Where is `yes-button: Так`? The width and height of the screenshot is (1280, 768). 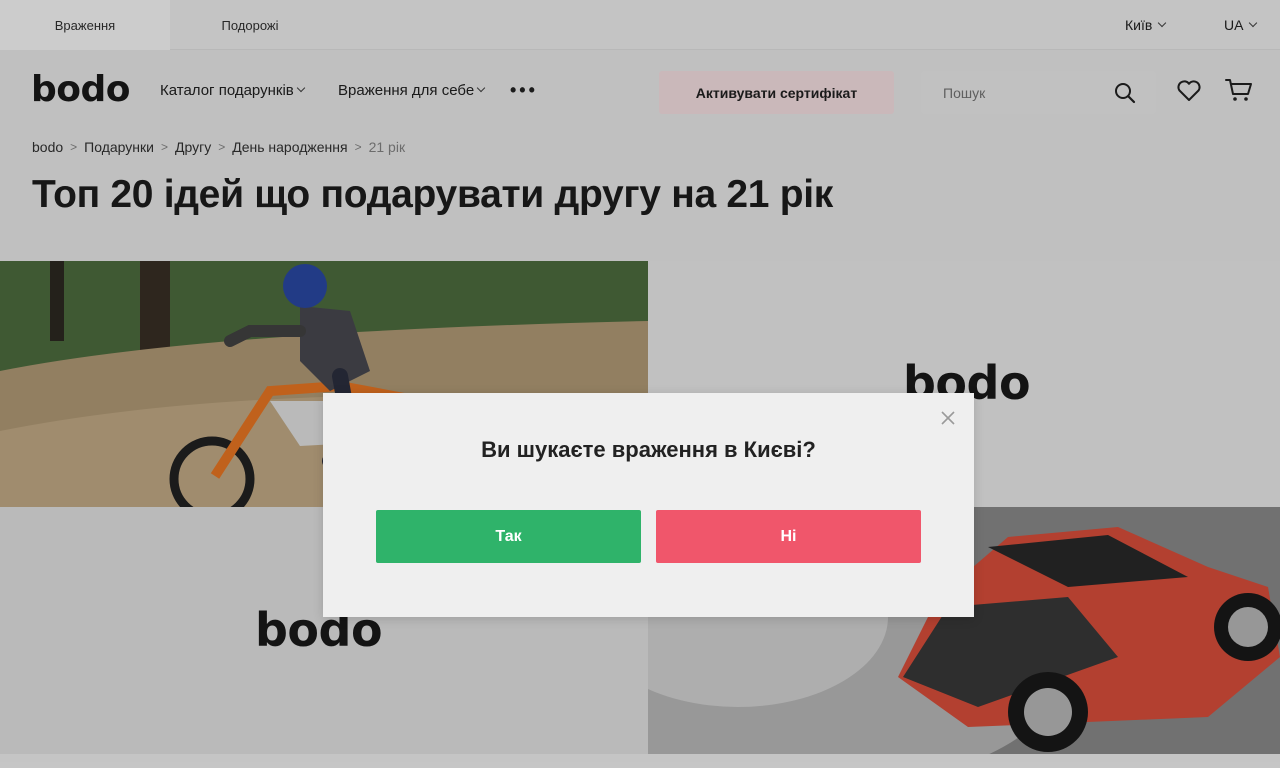
yes-button: Так is located at coordinates (508, 536).